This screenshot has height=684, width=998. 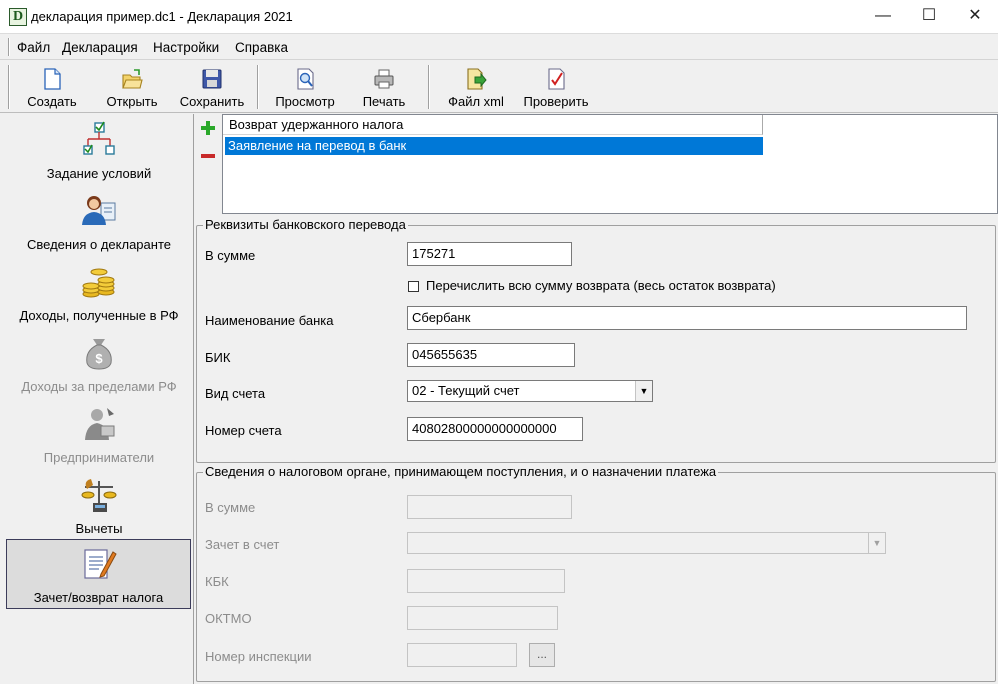 I want to click on offset-label: Зачет в счет, so click(x=242, y=544).